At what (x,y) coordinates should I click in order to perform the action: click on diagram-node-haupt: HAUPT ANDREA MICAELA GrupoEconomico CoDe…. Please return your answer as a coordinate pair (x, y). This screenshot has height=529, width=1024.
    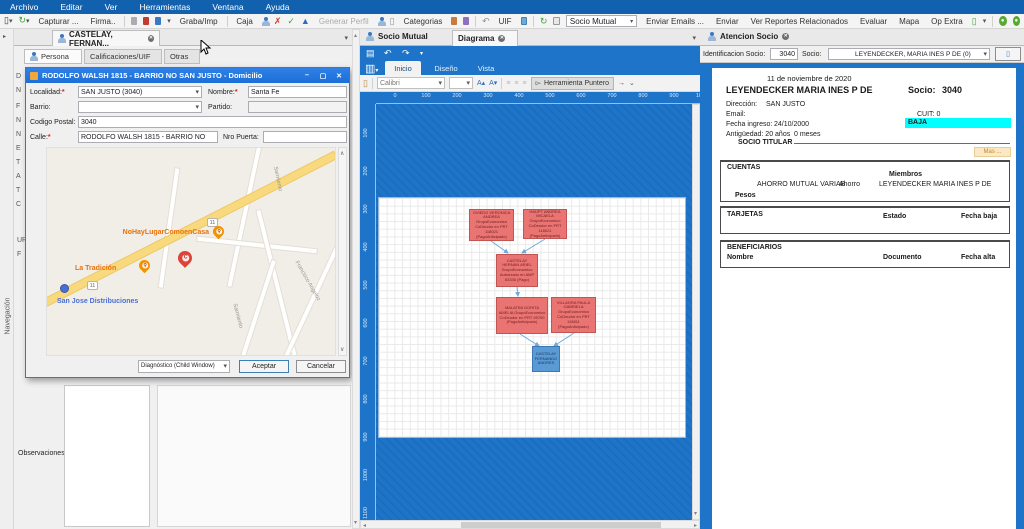
    Looking at the image, I should click on (545, 224).